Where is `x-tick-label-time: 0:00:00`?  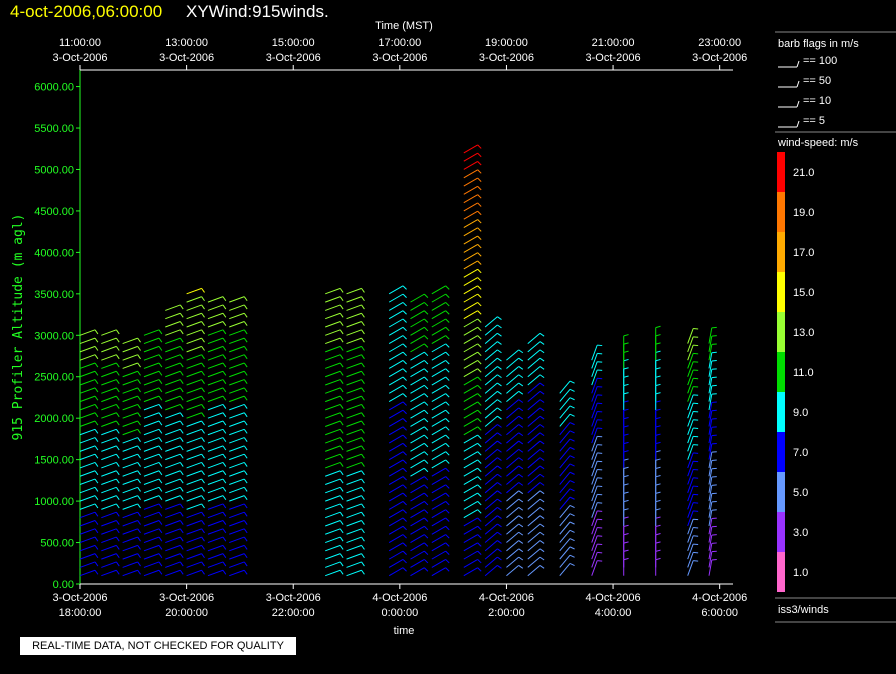 x-tick-label-time: 0:00:00 is located at coordinates (399, 613).